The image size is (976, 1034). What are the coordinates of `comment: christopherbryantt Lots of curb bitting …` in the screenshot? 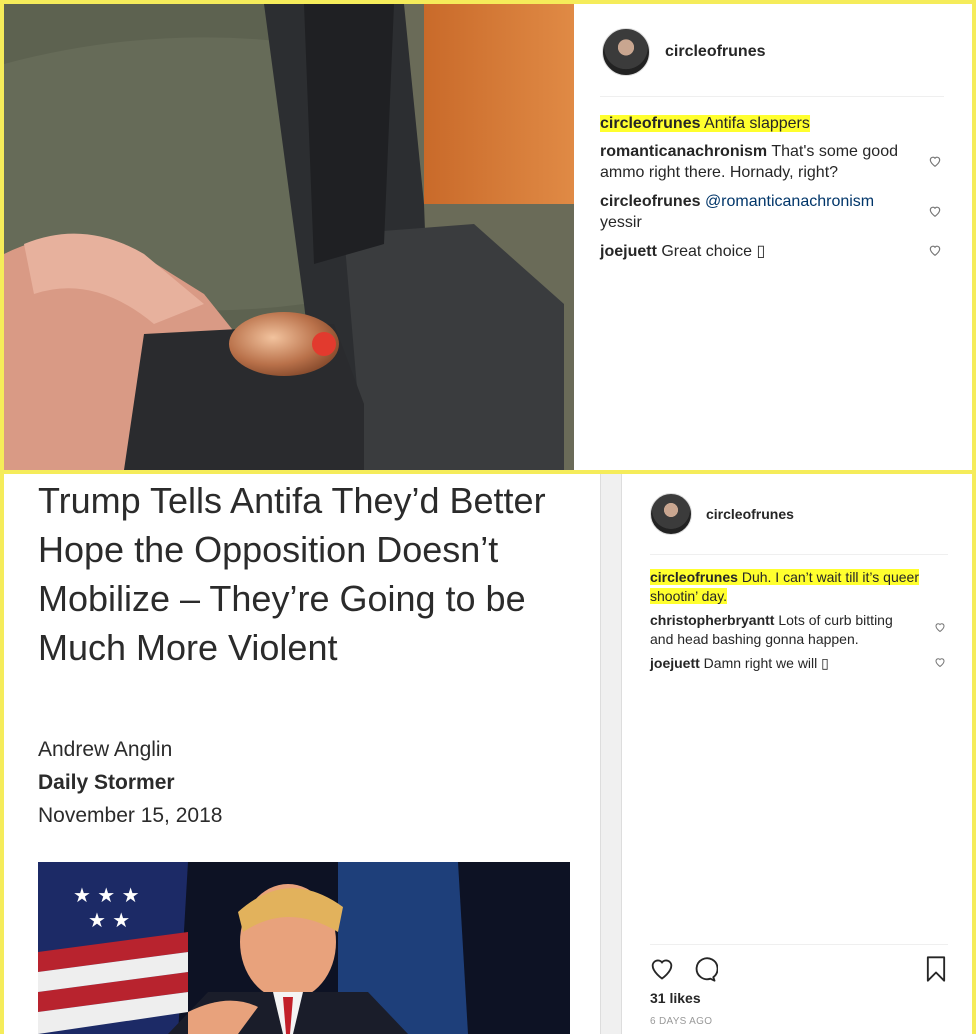 It's located at (783, 630).